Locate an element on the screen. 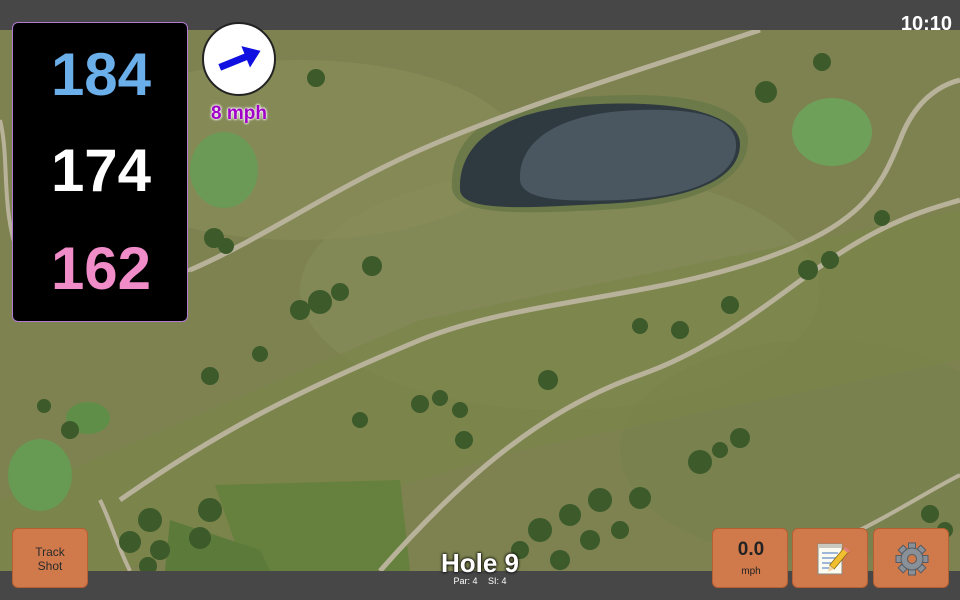 The image size is (960, 600). hole-par: Par: 4 is located at coordinates (465, 581).